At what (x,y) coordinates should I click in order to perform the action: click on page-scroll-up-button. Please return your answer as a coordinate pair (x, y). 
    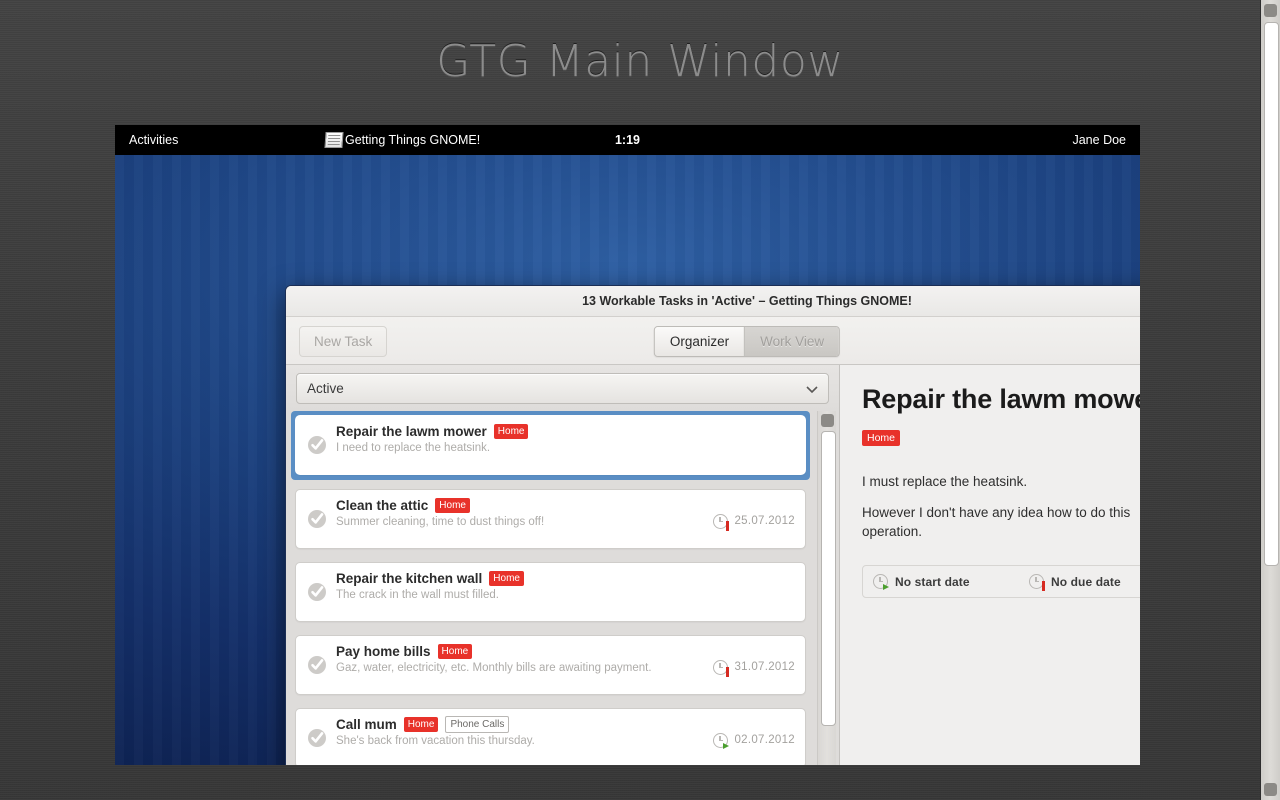
    Looking at the image, I should click on (1270, 10).